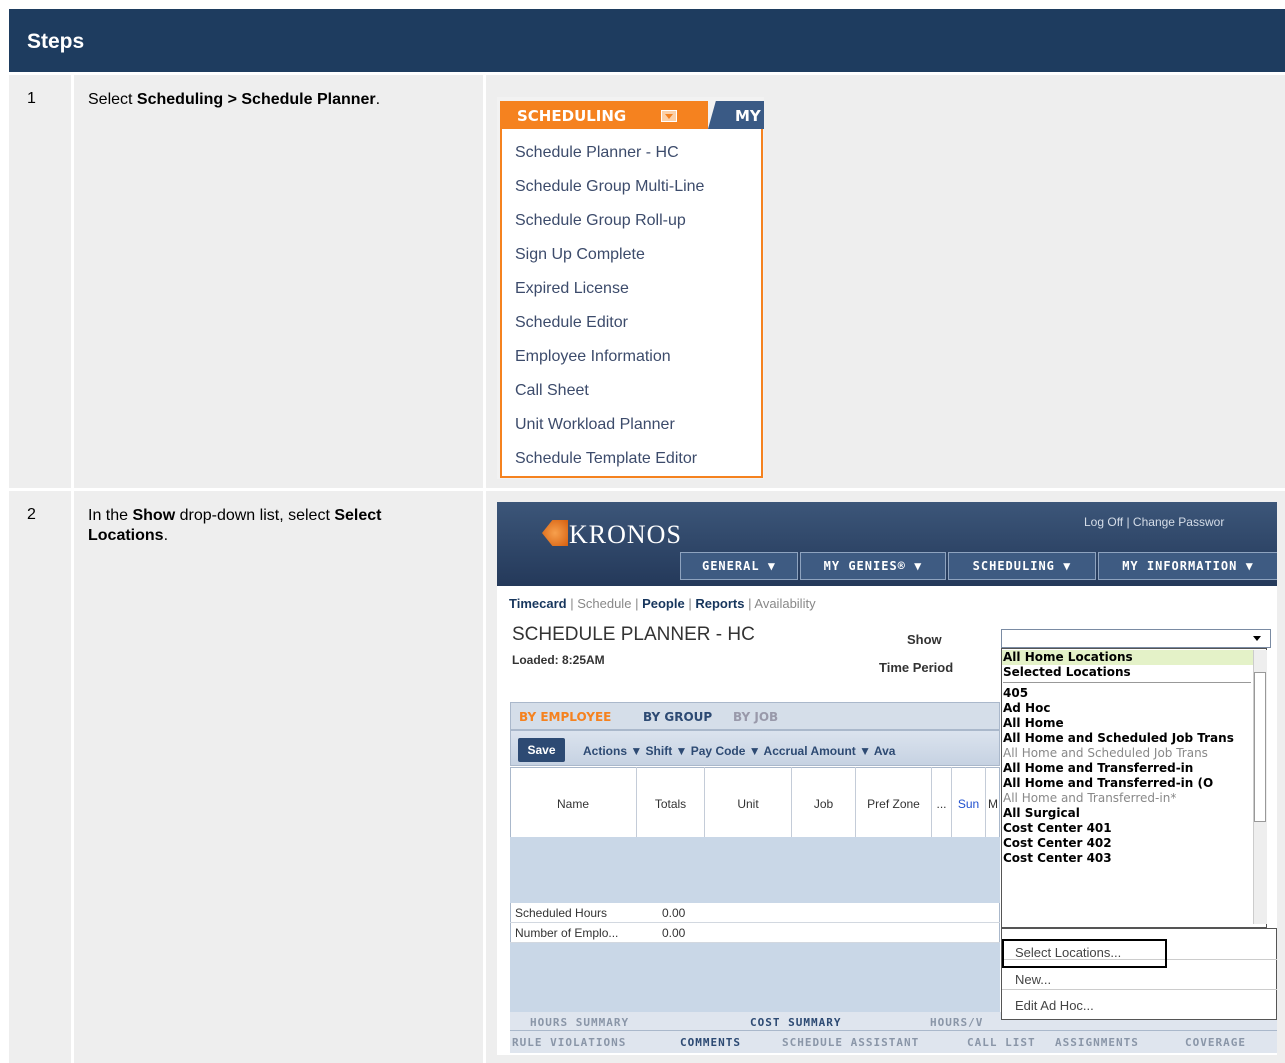  What do you see at coordinates (850, 1042) in the screenshot?
I see `tab-schedule-assistant: SCHEDULE ASSISTANT` at bounding box center [850, 1042].